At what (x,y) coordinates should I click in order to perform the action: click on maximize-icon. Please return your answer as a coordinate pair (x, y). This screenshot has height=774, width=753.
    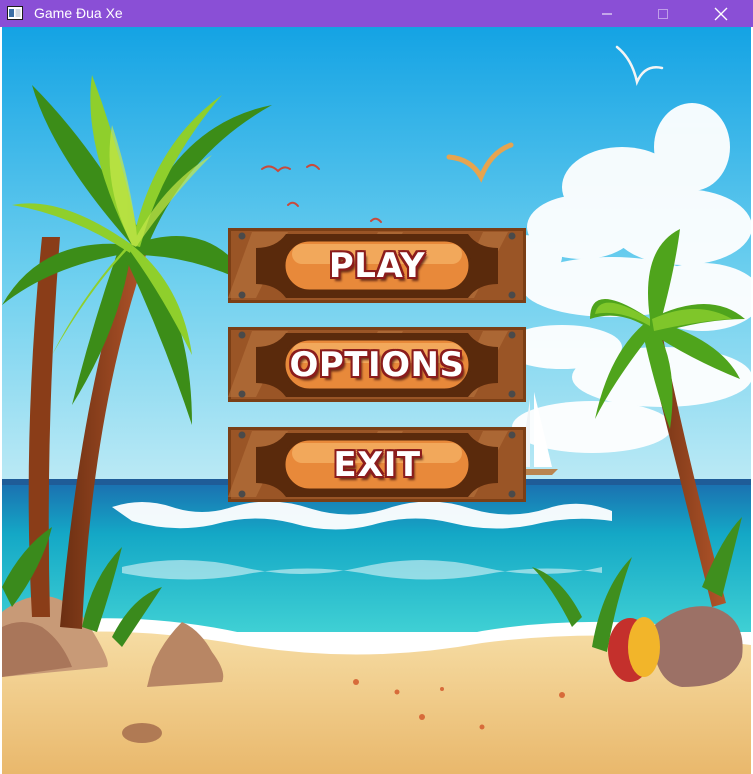
    Looking at the image, I should click on (663, 13).